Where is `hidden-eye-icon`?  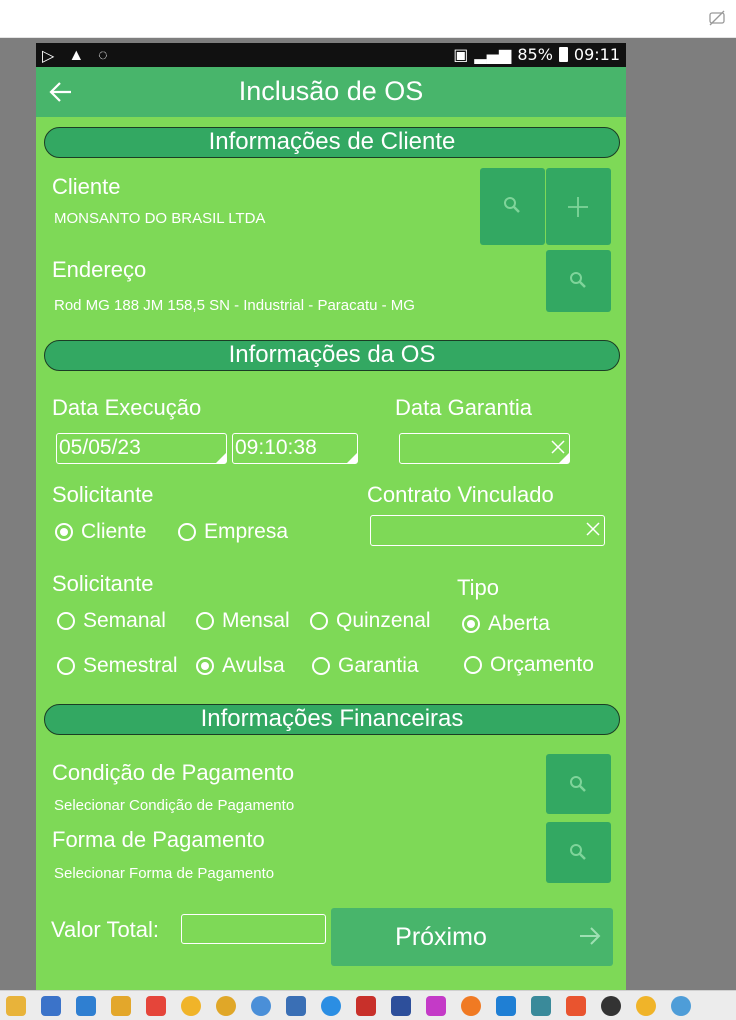 hidden-eye-icon is located at coordinates (717, 18).